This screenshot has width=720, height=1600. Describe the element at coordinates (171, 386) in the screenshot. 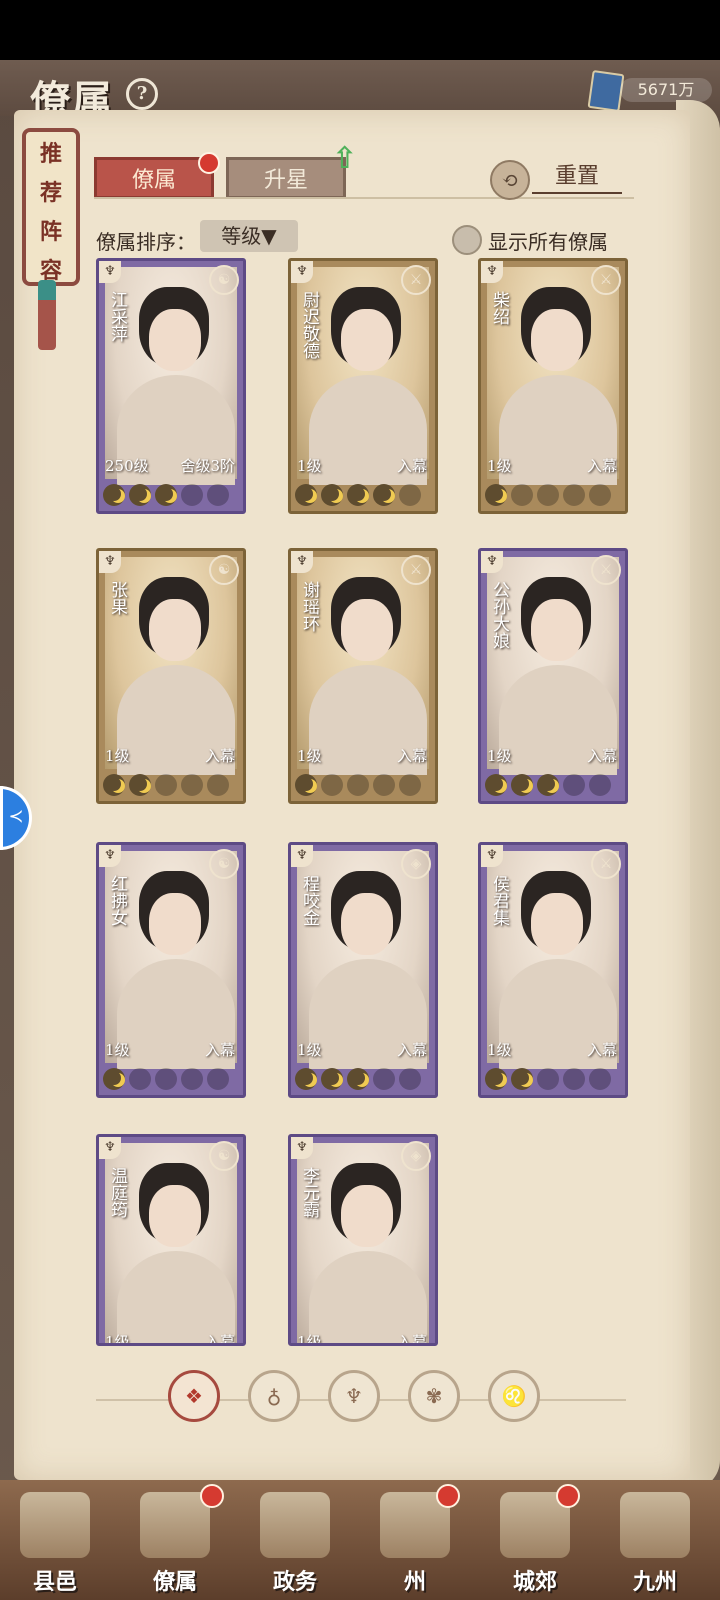

I see `character-card: ♆ ☯ 江采萍 250级 舍级3阶` at that location.